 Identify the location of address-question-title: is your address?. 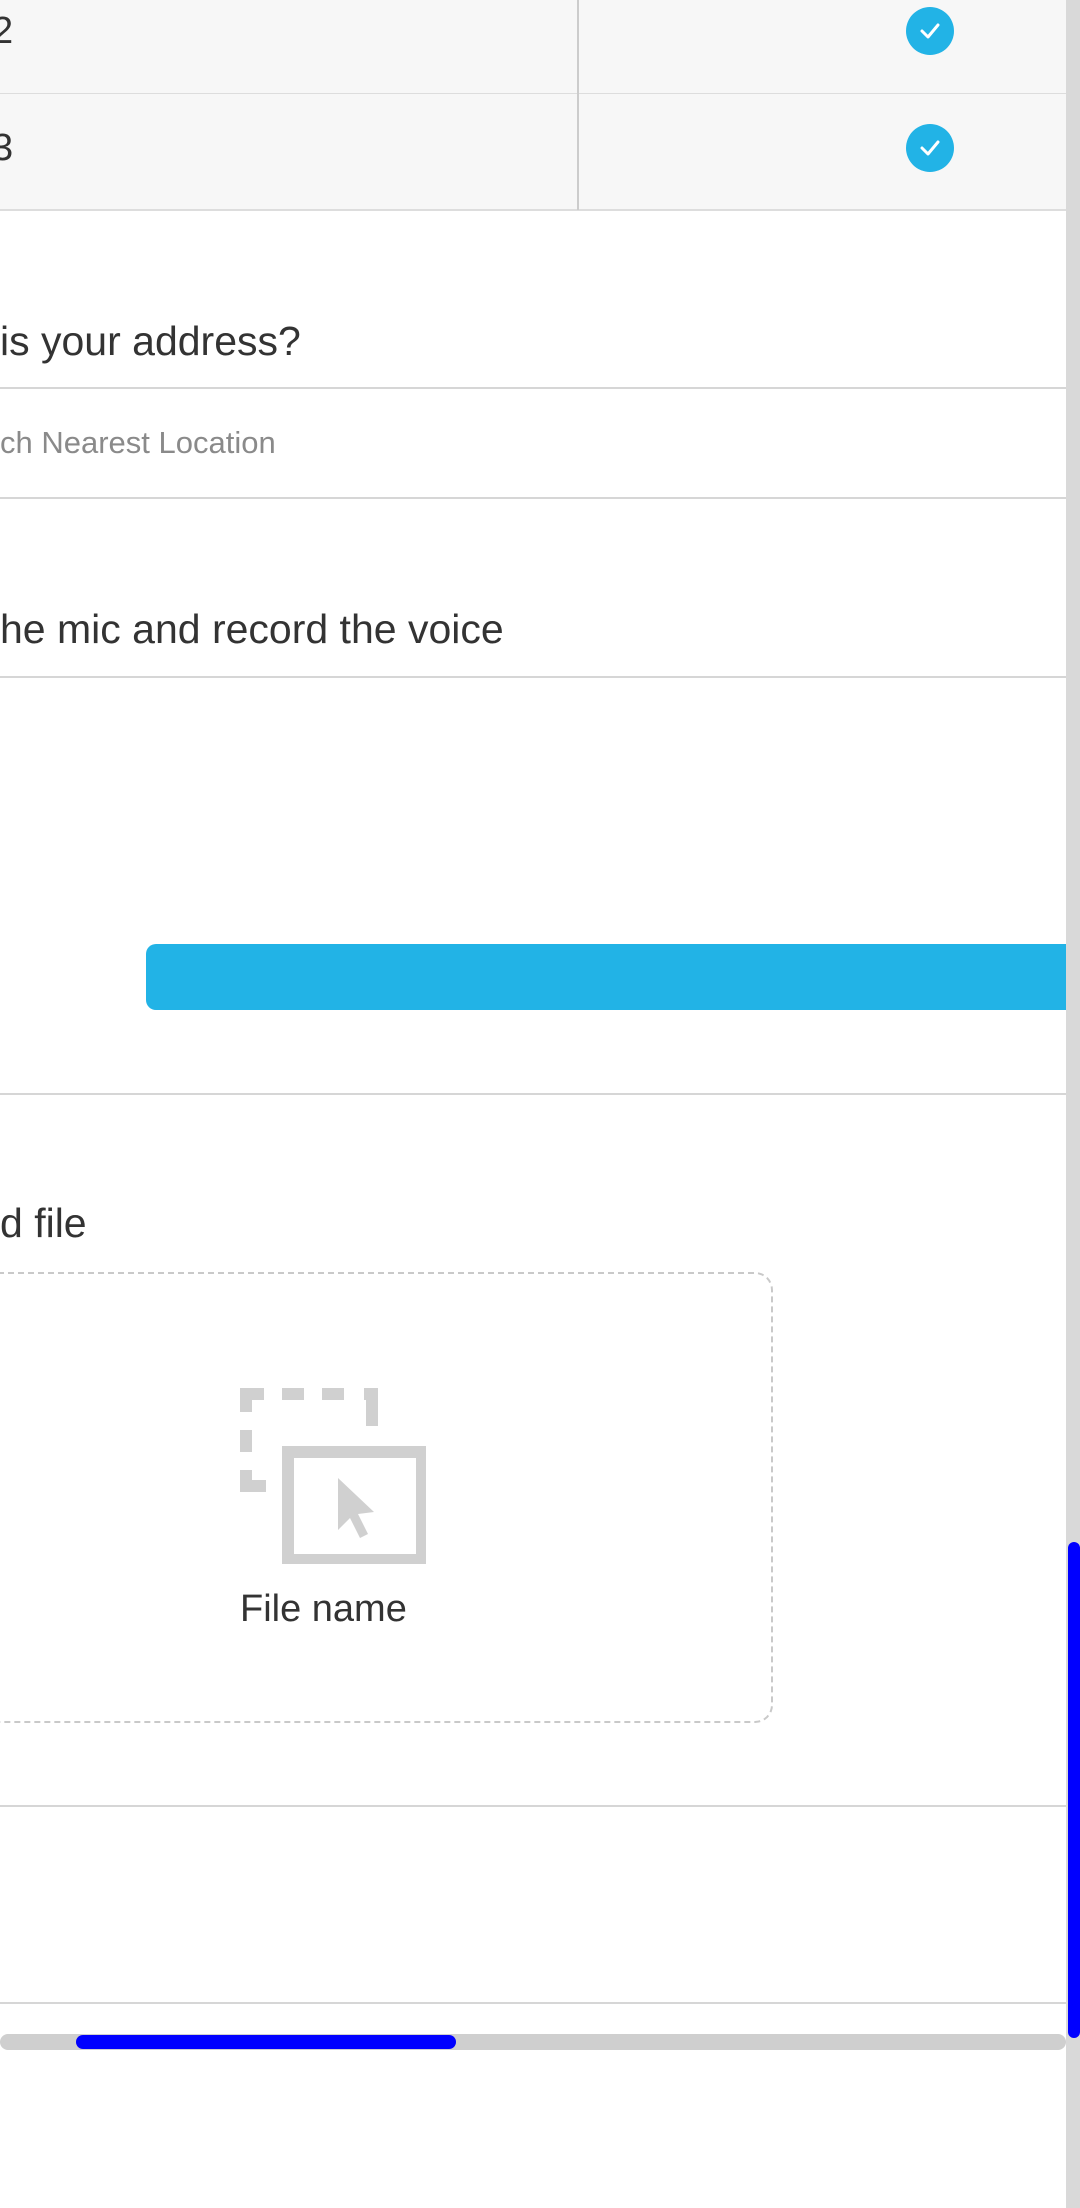
(150, 341).